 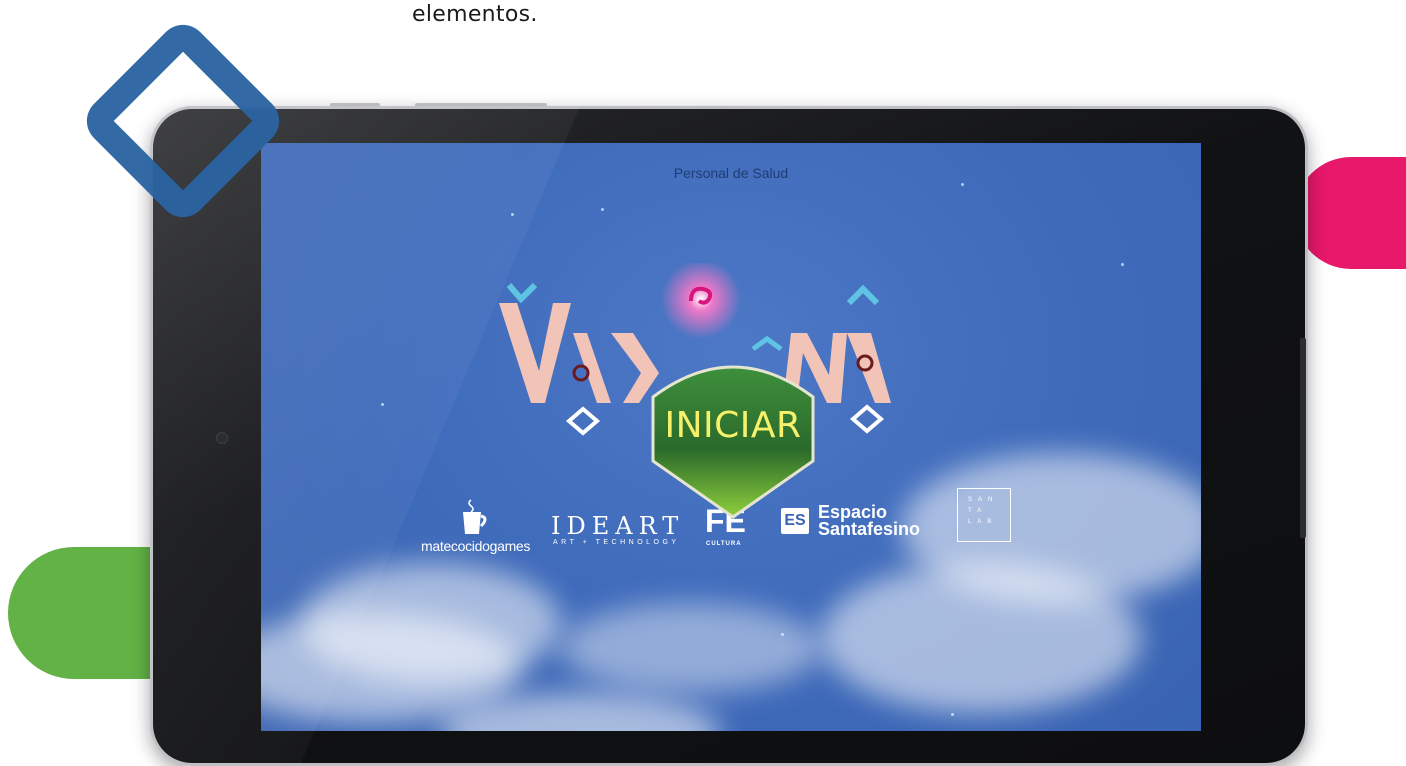 What do you see at coordinates (475, 516) in the screenshot?
I see `cup-icon` at bounding box center [475, 516].